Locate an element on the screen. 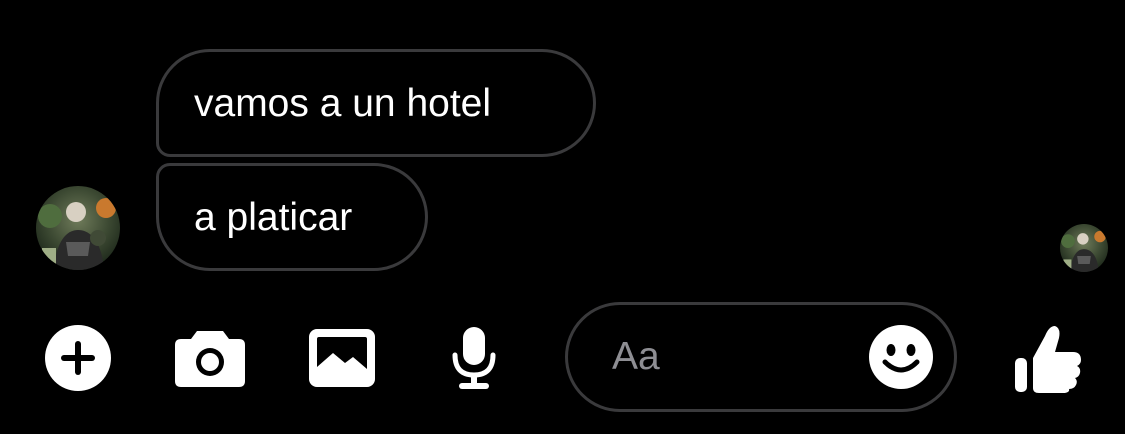  gallery-button is located at coordinates (342, 358).